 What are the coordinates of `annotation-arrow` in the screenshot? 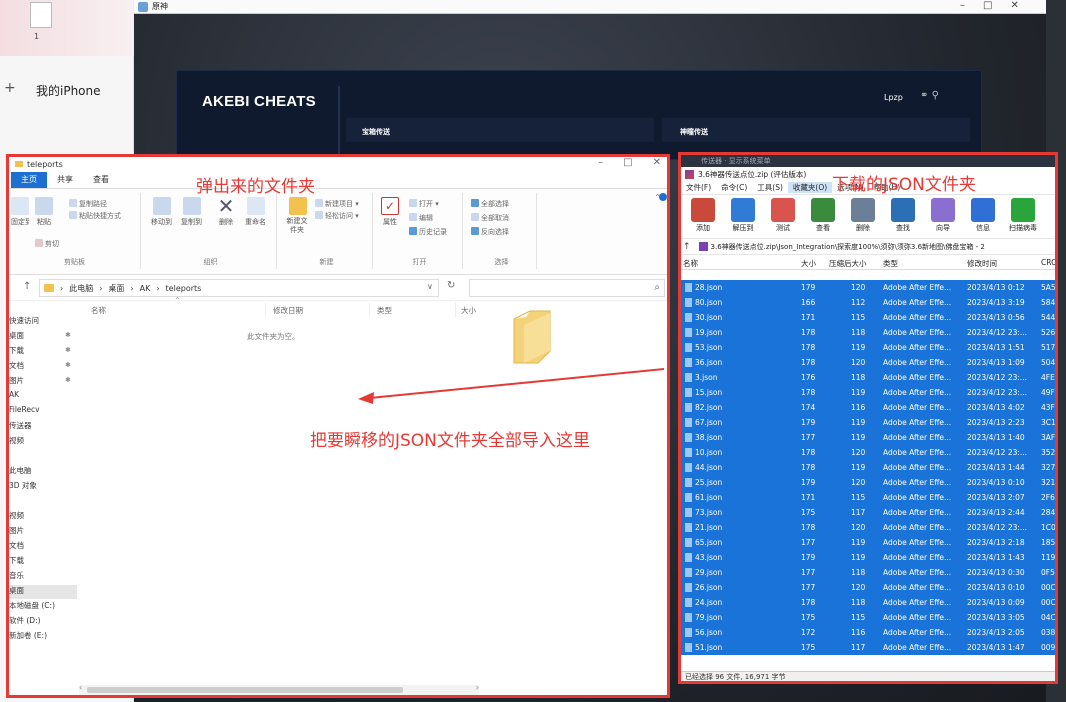 It's located at (511, 386).